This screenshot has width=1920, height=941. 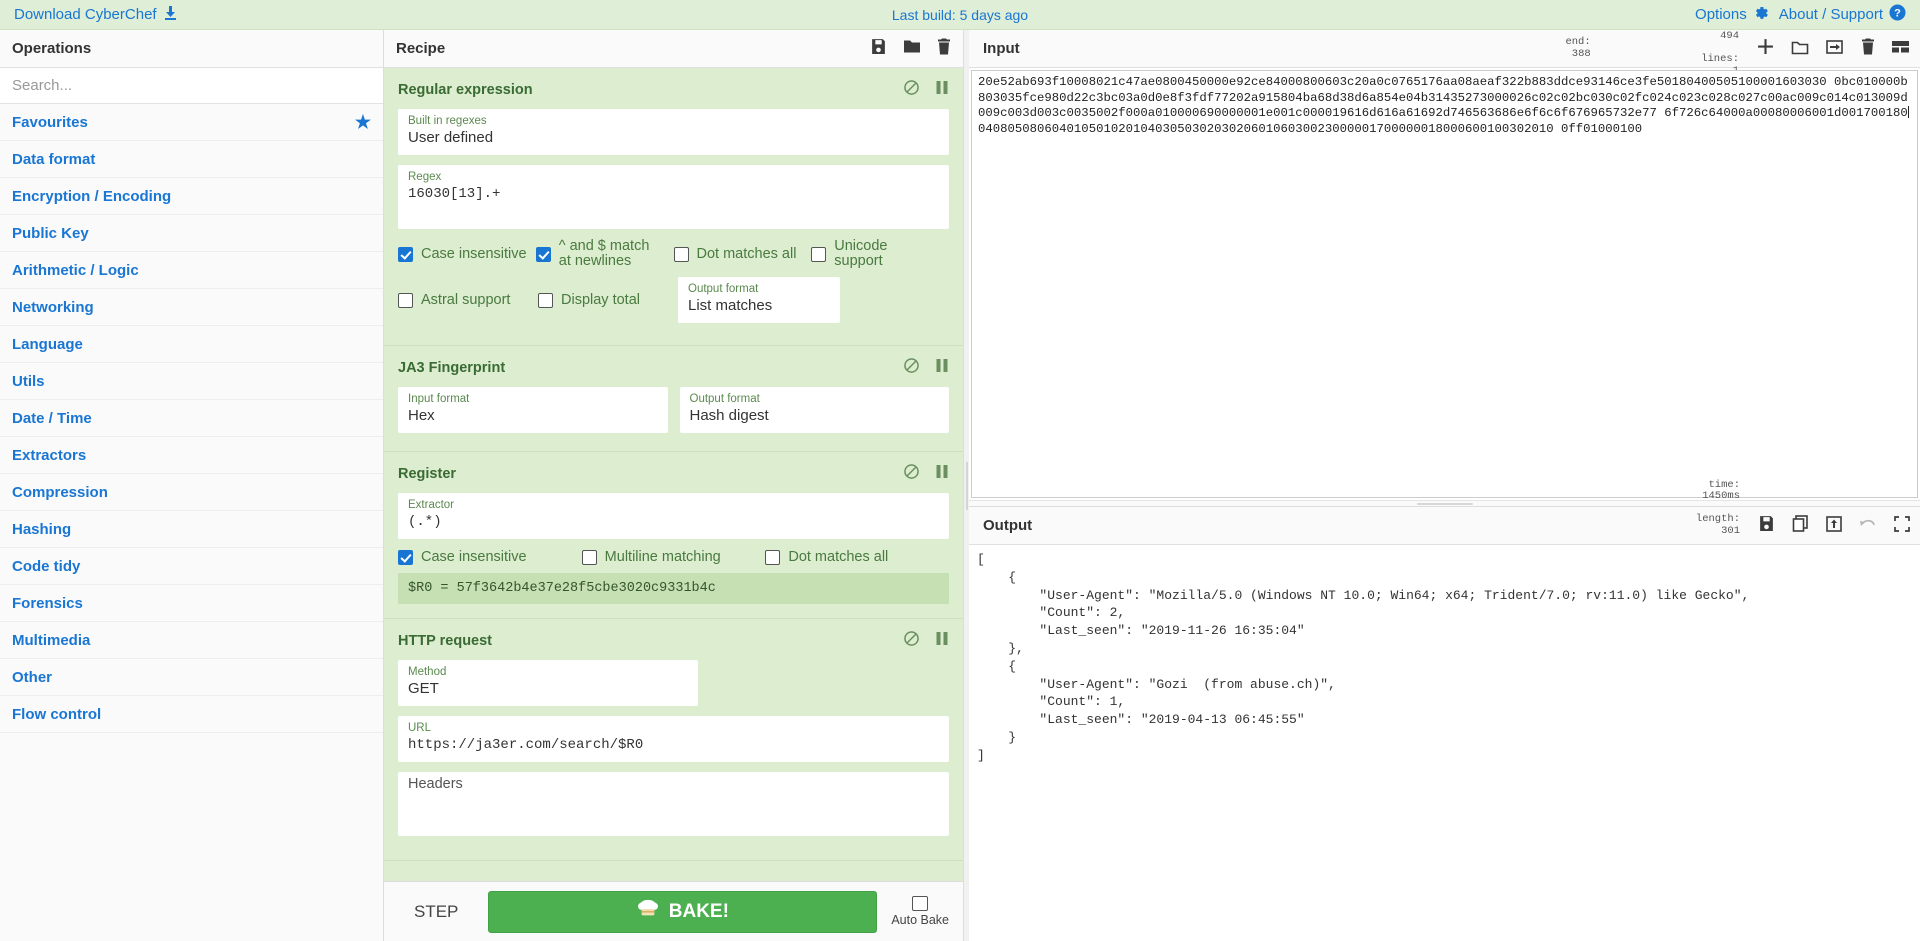 What do you see at coordinates (436, 912) in the screenshot?
I see `step-button: STEP` at bounding box center [436, 912].